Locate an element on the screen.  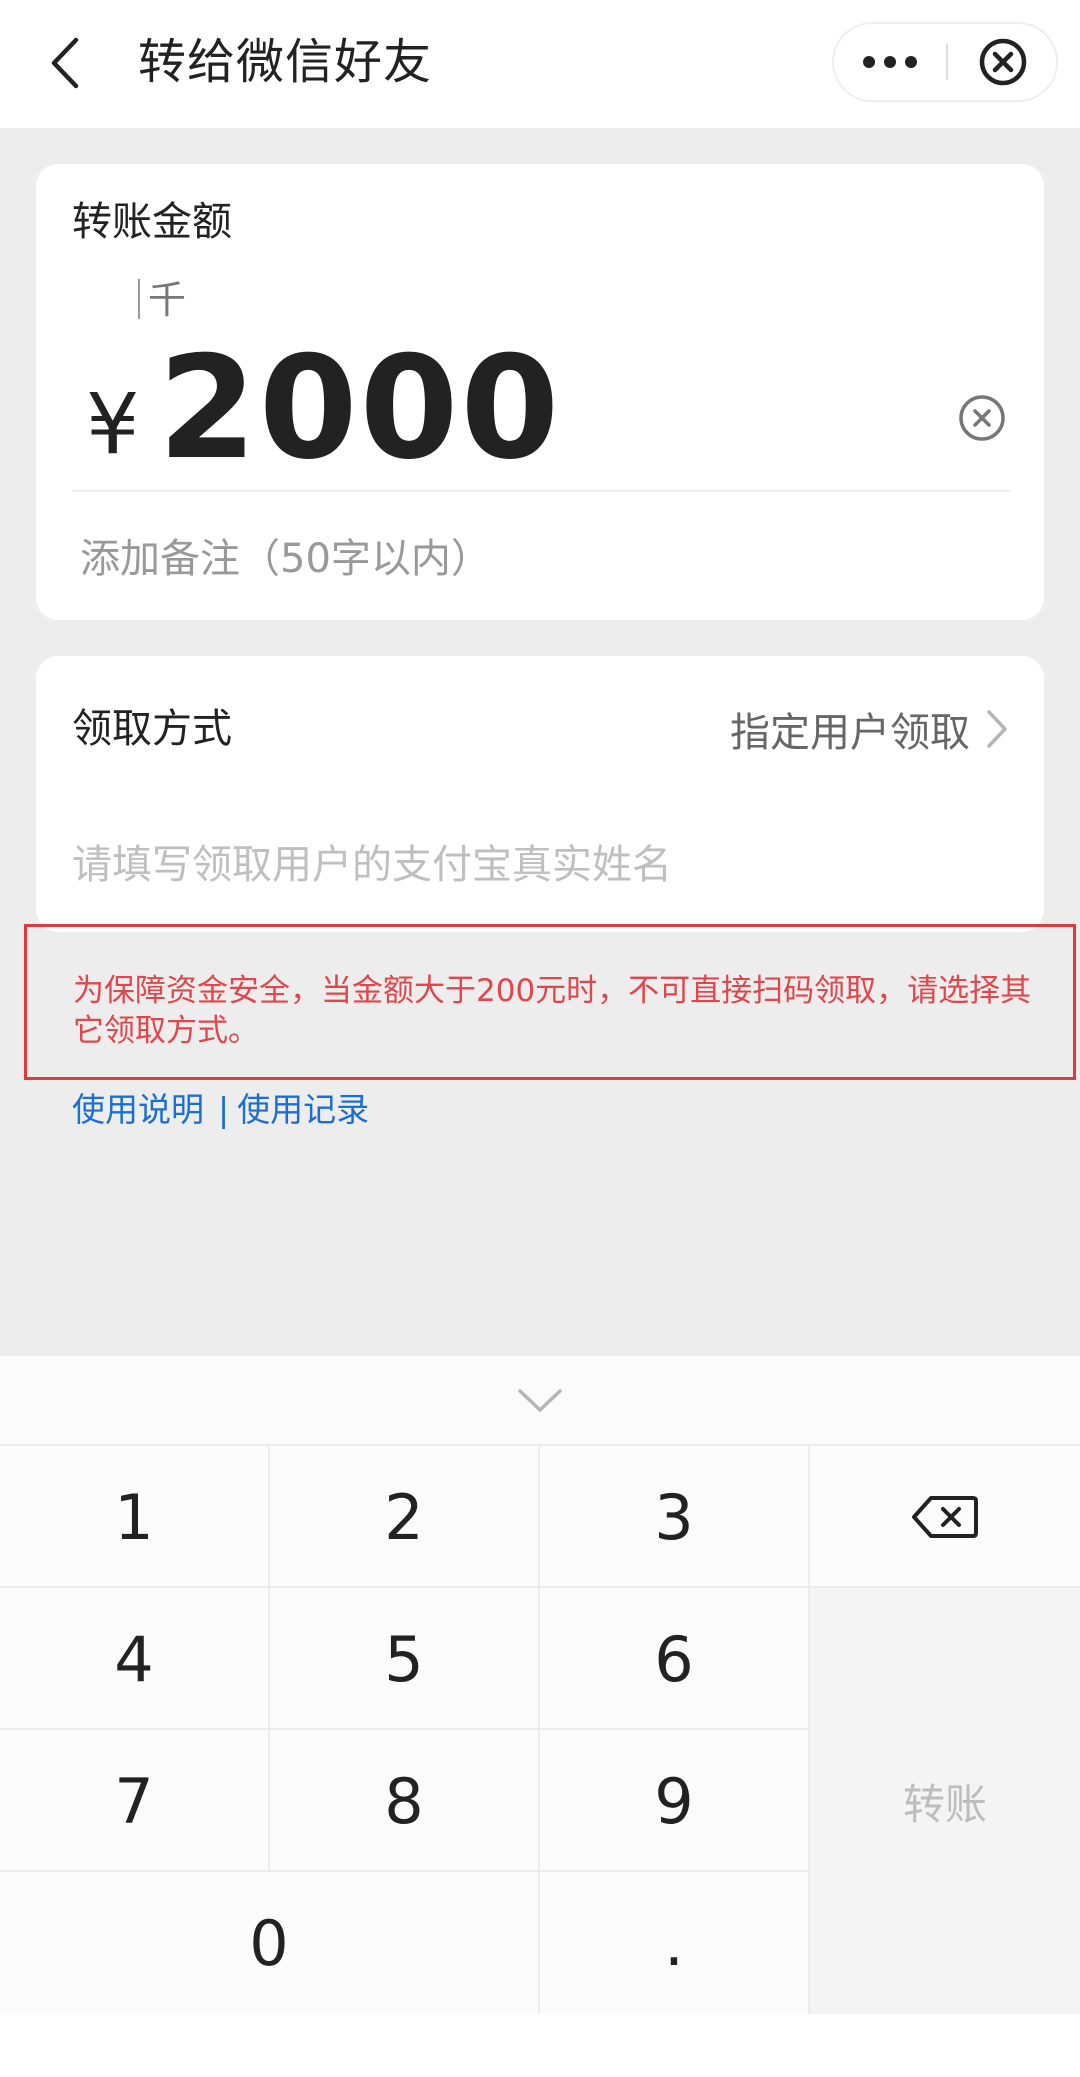
clear-circle-icon is located at coordinates (982, 418).